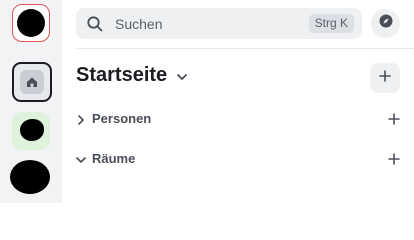 This screenshot has height=240, width=414. What do you see at coordinates (241, 120) in the screenshot?
I see `section-personen: Personen` at bounding box center [241, 120].